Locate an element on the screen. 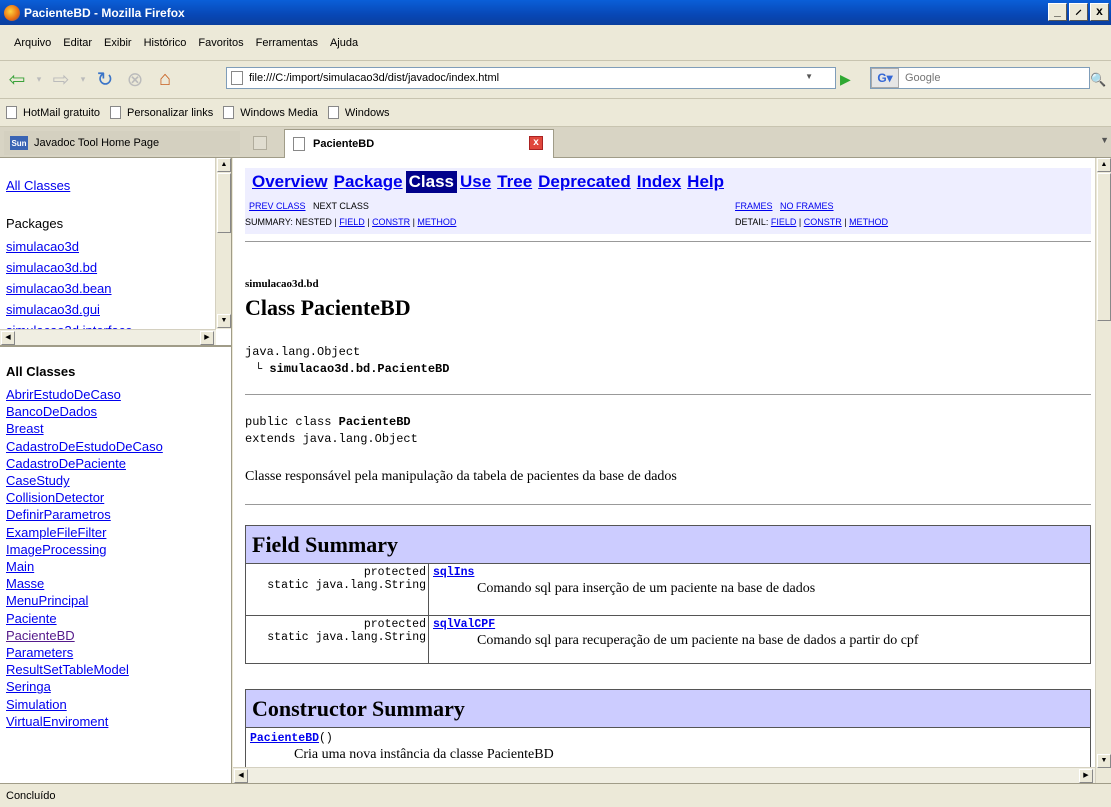  firefox-icon is located at coordinates (12, 12).